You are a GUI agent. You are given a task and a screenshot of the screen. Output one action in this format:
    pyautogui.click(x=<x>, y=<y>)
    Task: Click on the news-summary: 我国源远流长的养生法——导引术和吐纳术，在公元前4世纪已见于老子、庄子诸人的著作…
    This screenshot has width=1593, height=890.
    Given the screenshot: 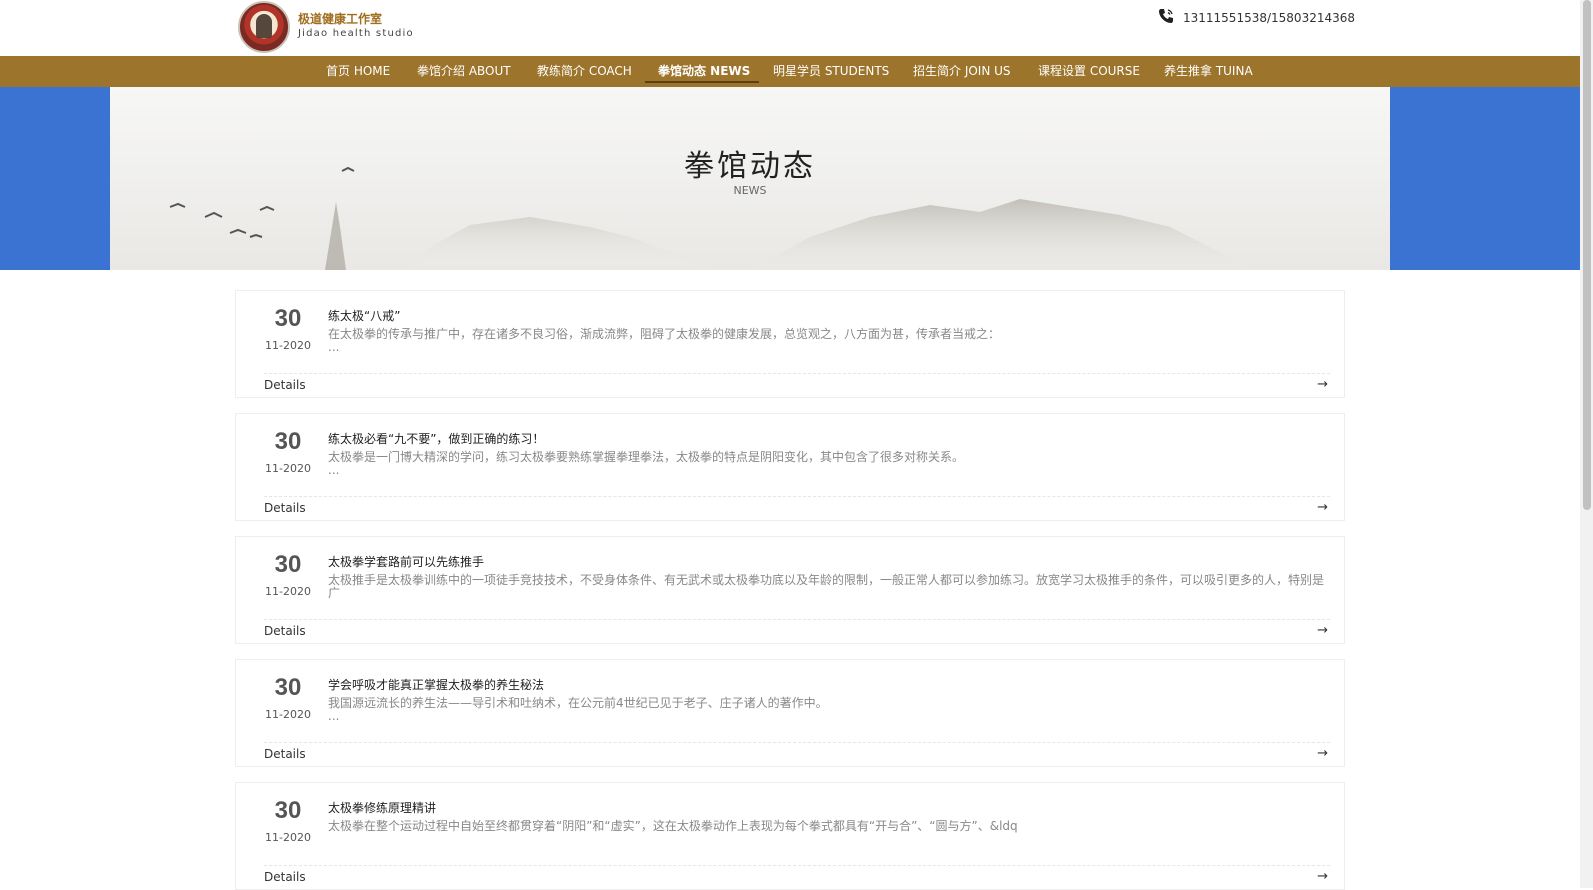 What is the action you would take?
    pyautogui.click(x=828, y=710)
    